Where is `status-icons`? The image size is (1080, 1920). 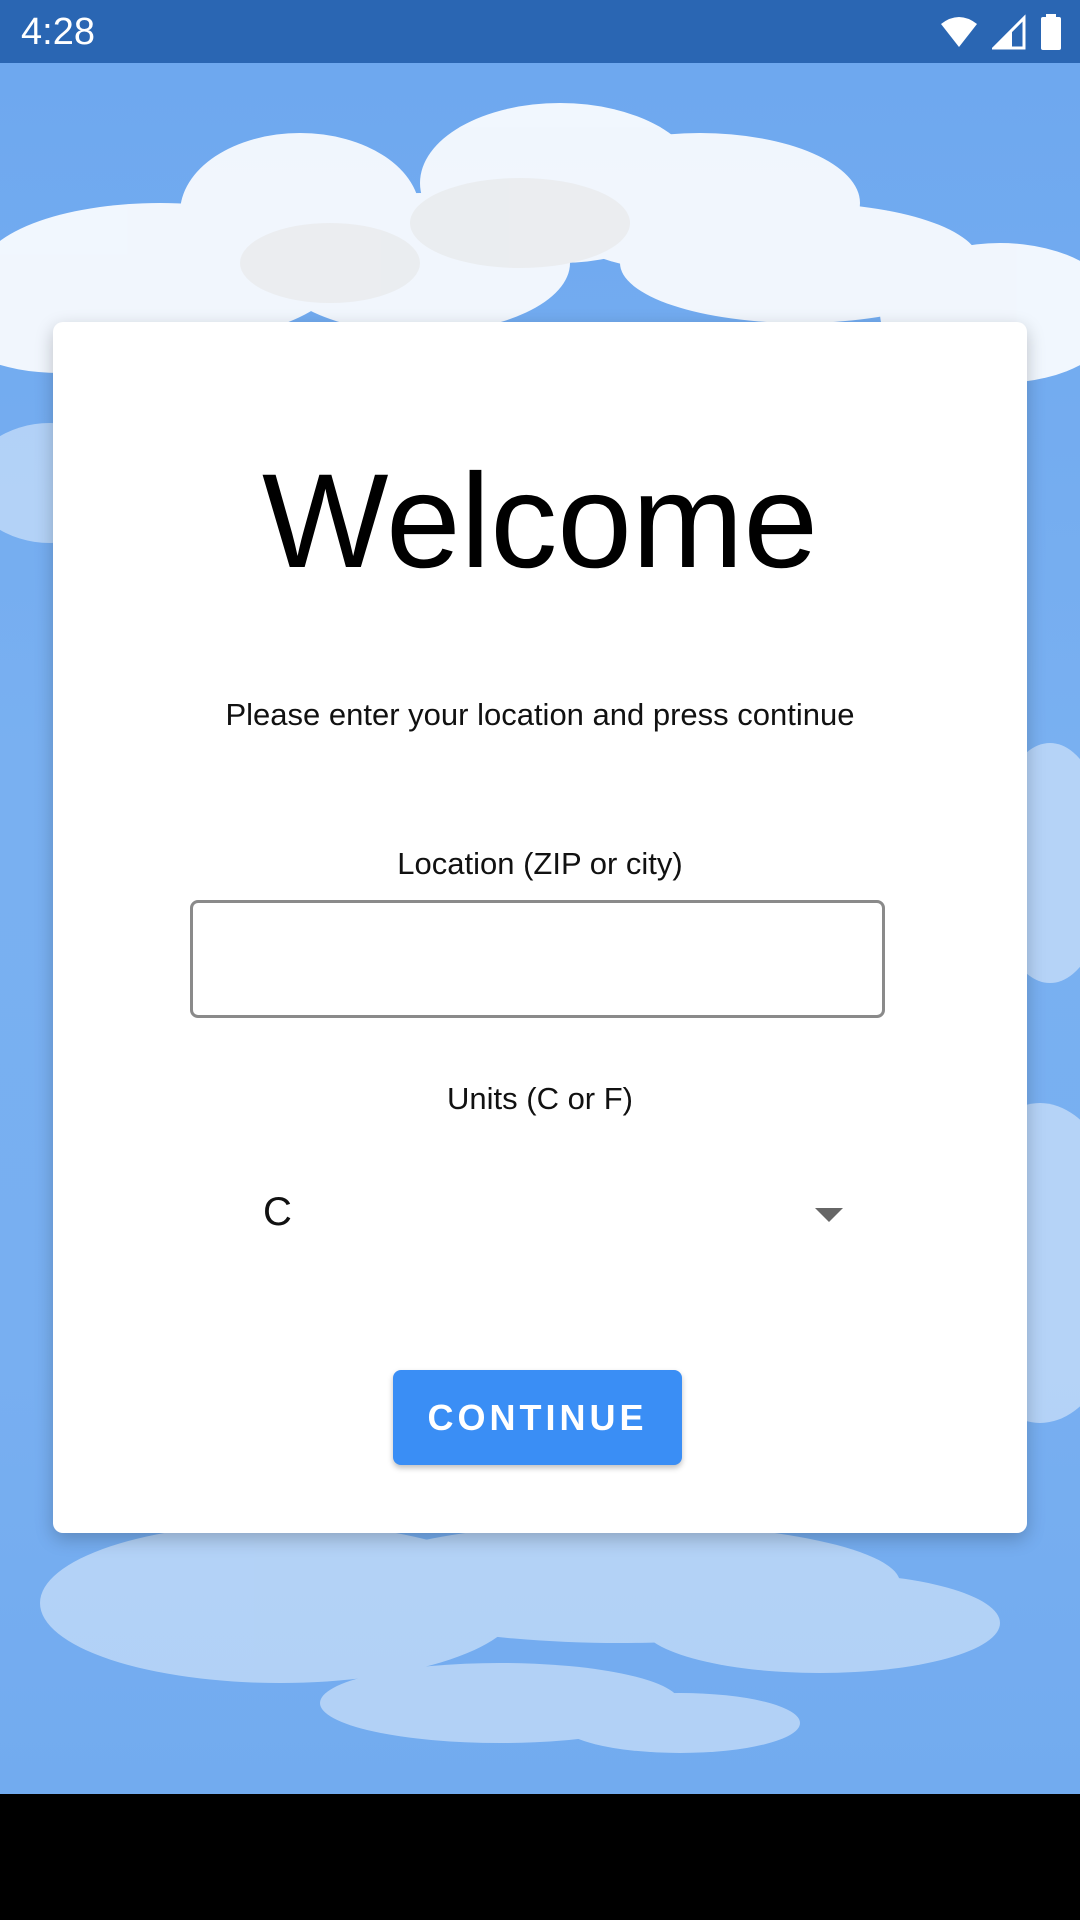 status-icons is located at coordinates (1001, 32).